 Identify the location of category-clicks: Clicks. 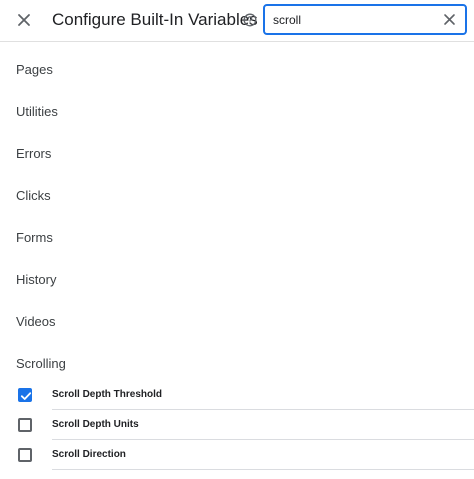
(33, 196).